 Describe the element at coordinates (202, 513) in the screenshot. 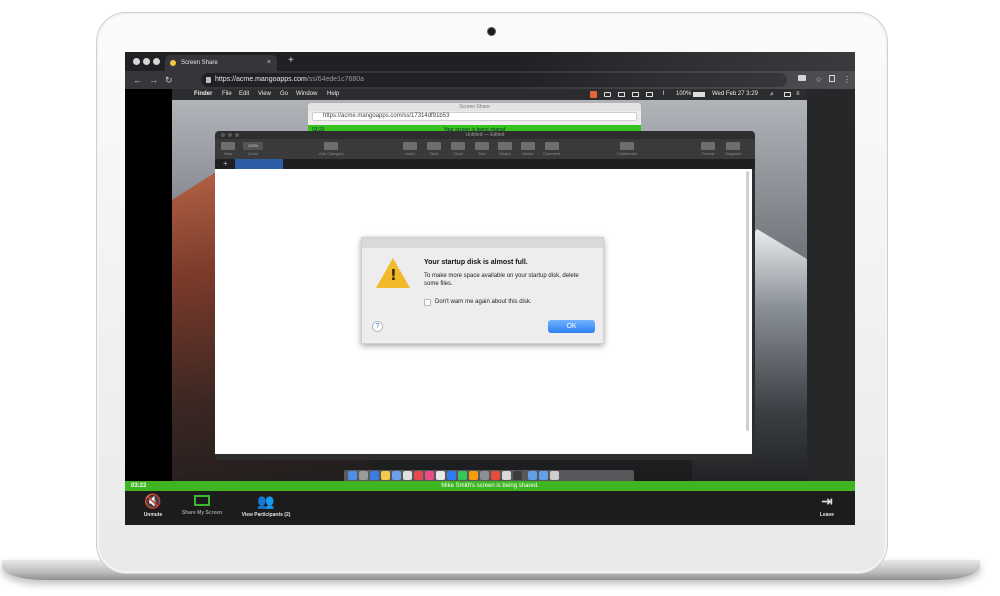

I see `share-screen-label: Share My Screen` at that location.